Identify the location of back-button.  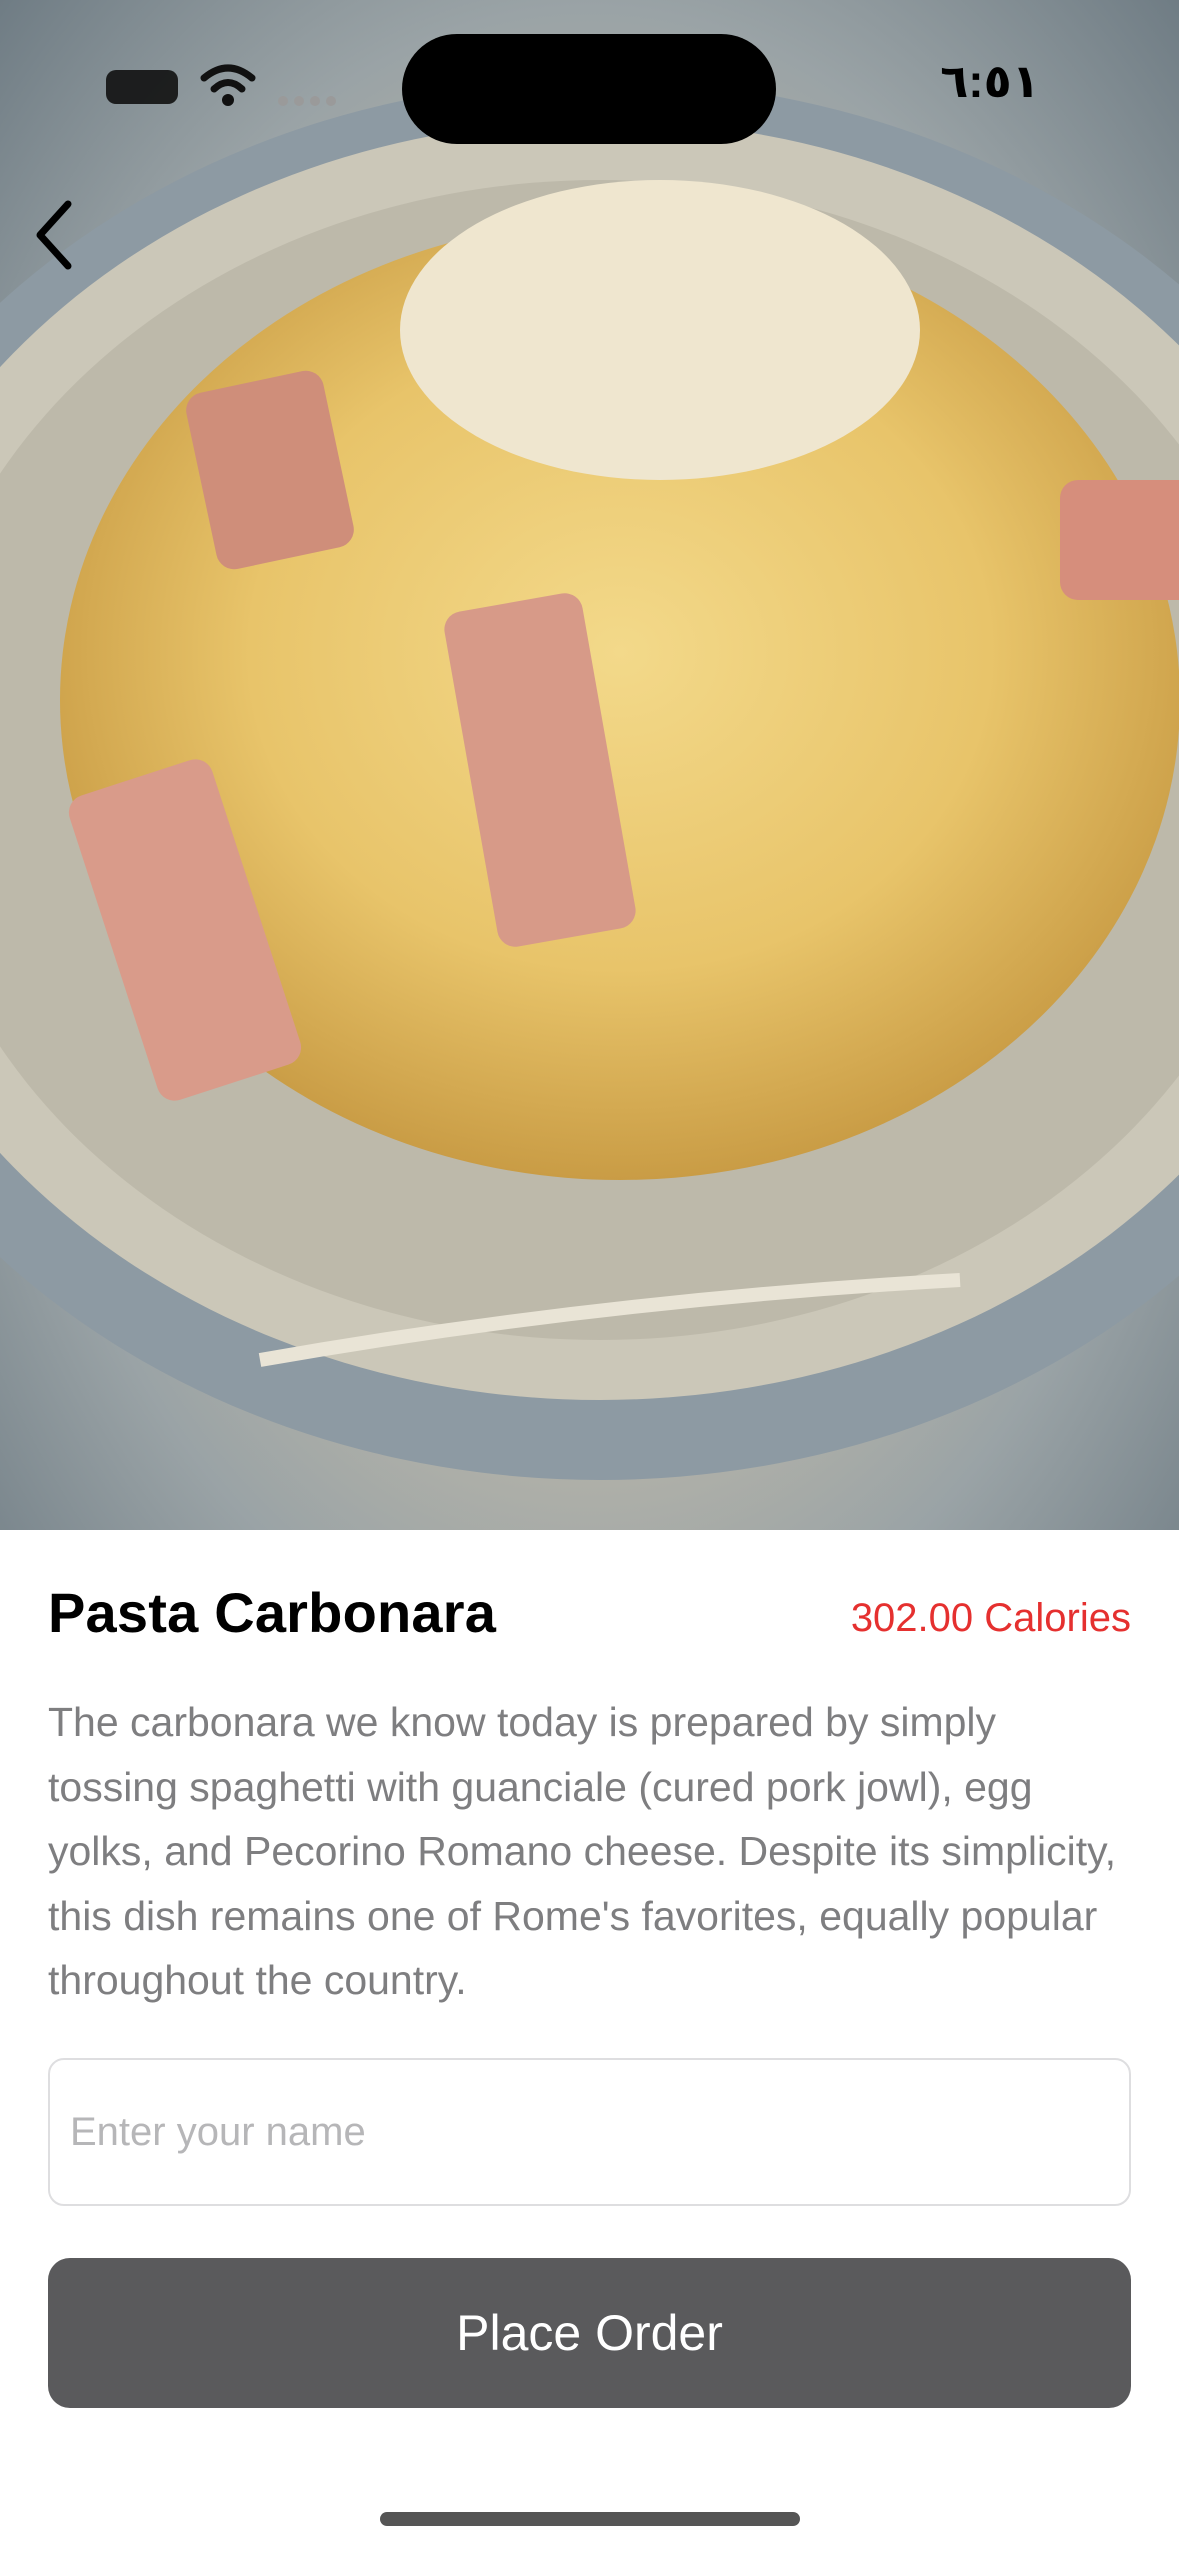
(59, 235).